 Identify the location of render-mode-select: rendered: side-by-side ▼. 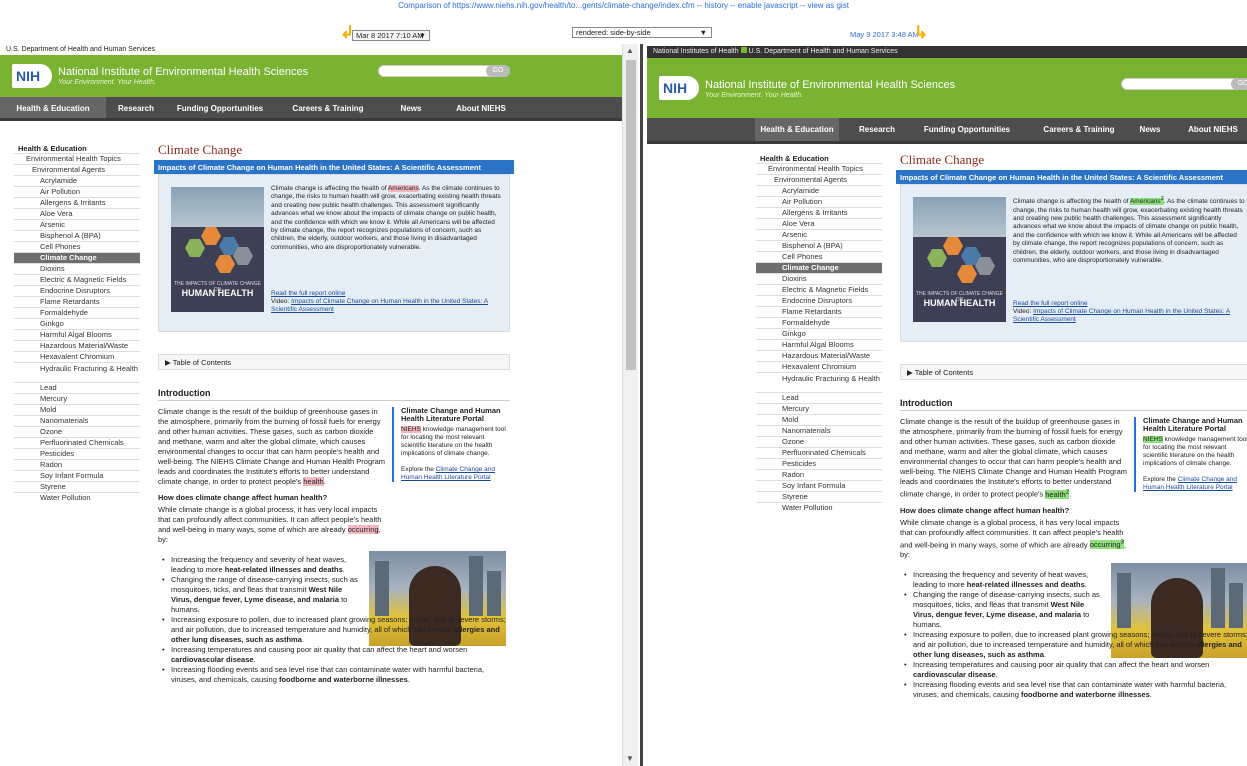
(642, 32).